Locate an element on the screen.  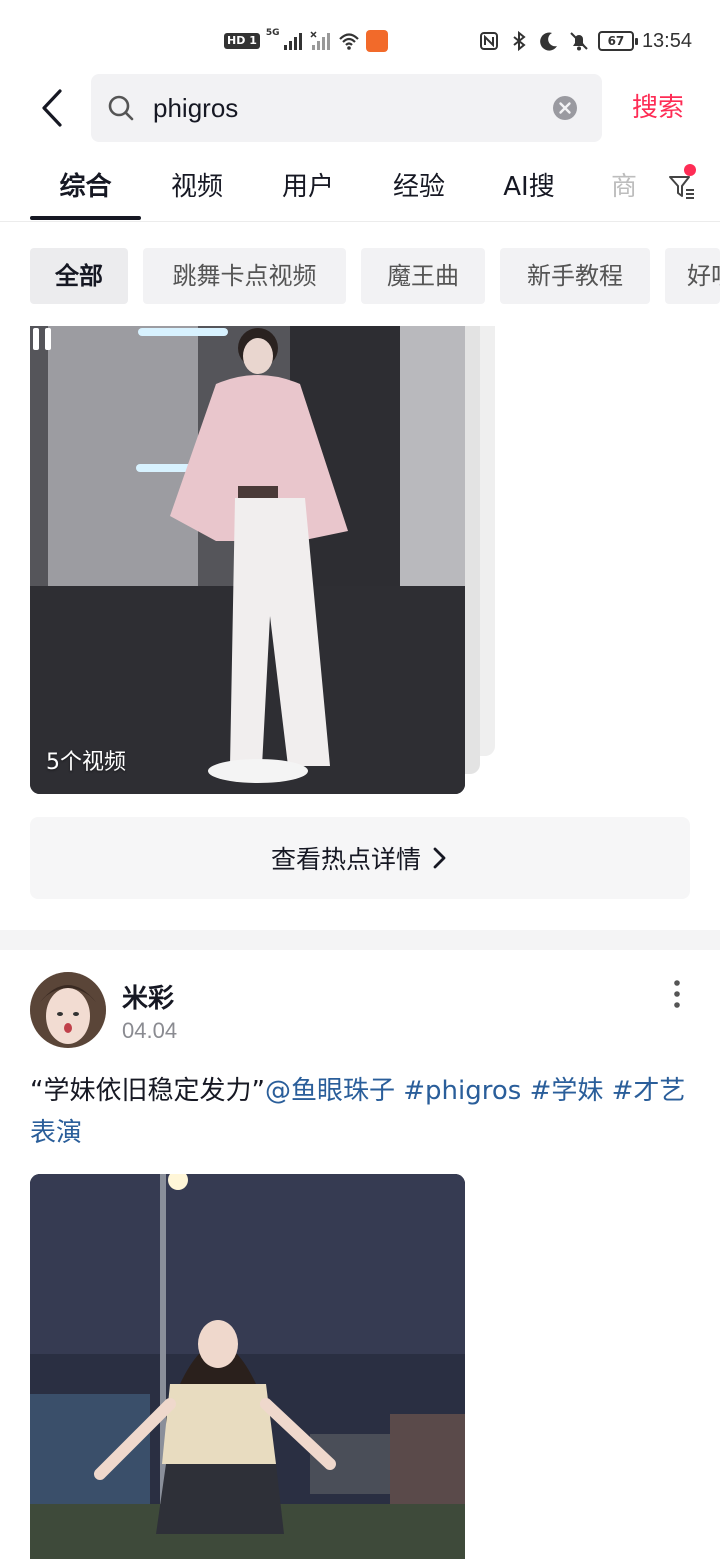
back-arrow-icon is located at coordinates (52, 108).